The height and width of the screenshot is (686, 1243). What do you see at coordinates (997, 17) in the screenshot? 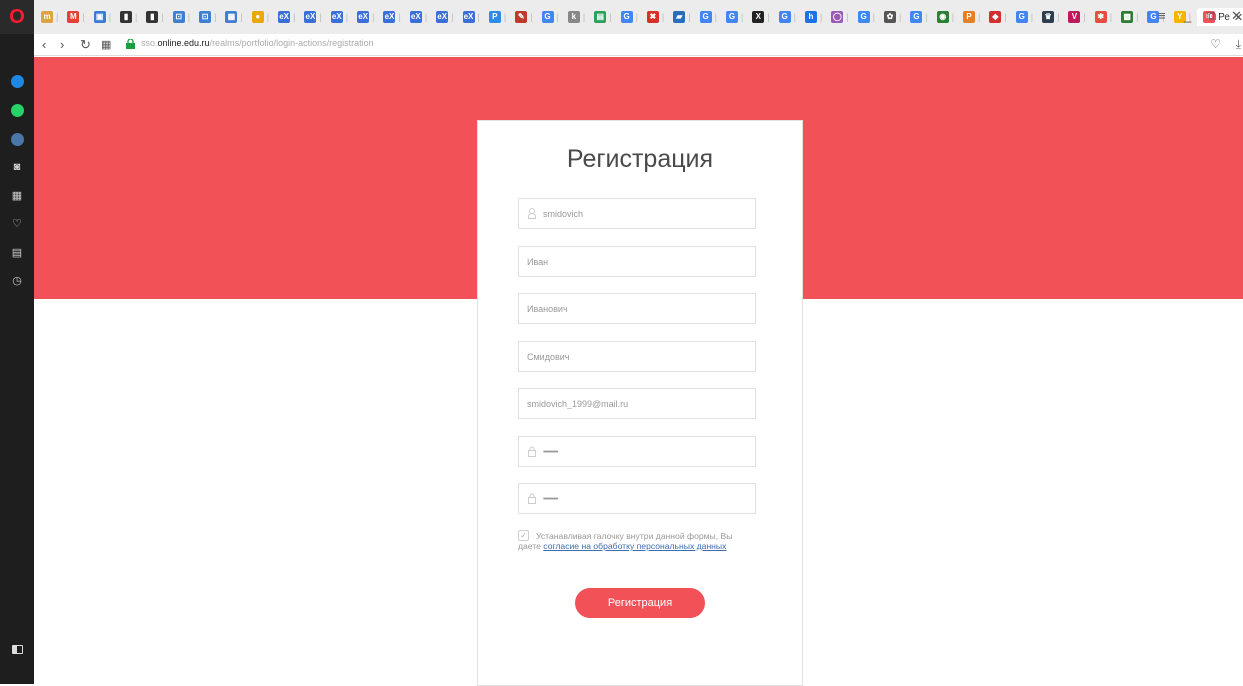
I see `browser-tab: ◆ |` at bounding box center [997, 17].